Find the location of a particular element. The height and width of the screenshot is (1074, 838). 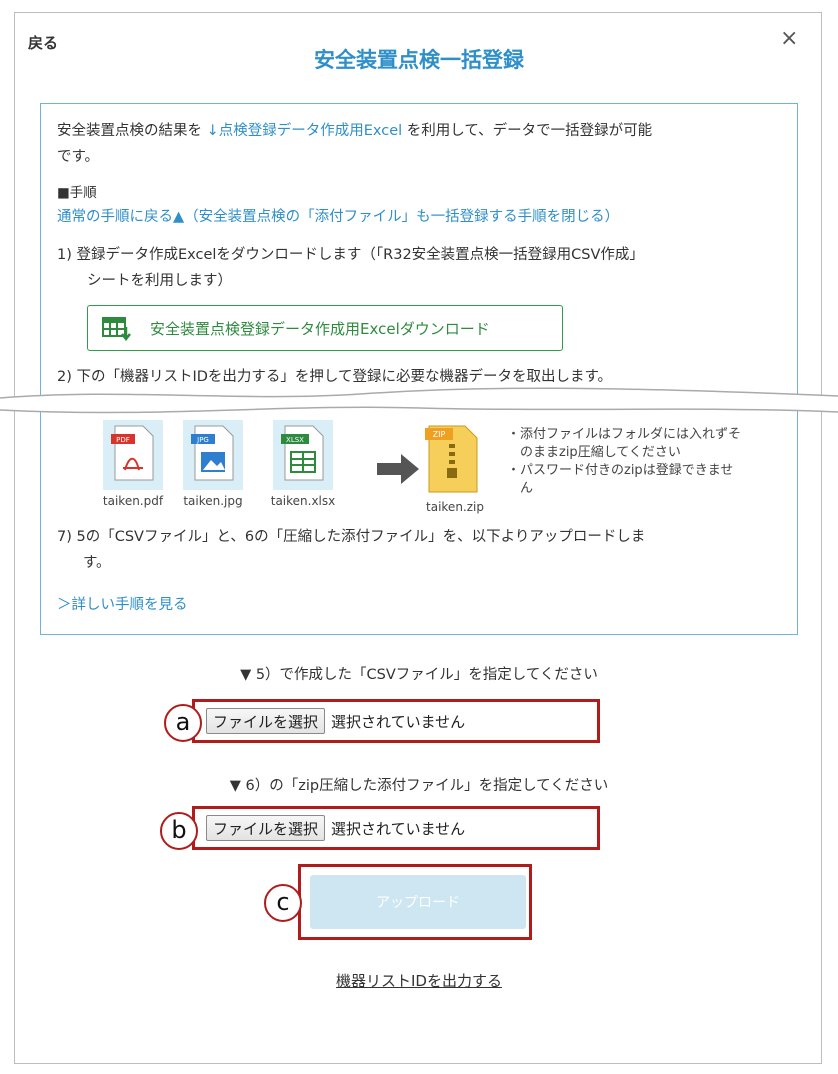

csv-field-label: ▼ 5）で作成した「CSVファイル」を指定してください is located at coordinates (419, 675).